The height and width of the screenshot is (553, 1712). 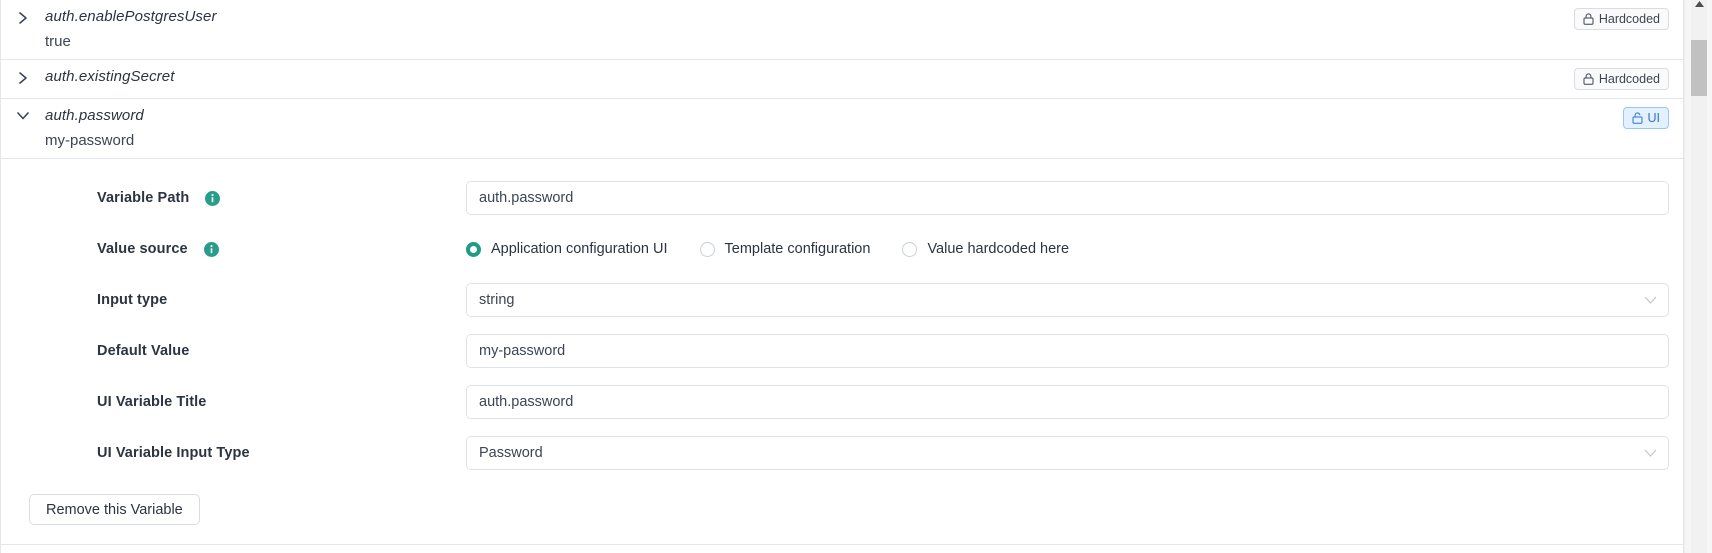 I want to click on ui-variable-title-label: UI Variable Title, so click(x=152, y=402).